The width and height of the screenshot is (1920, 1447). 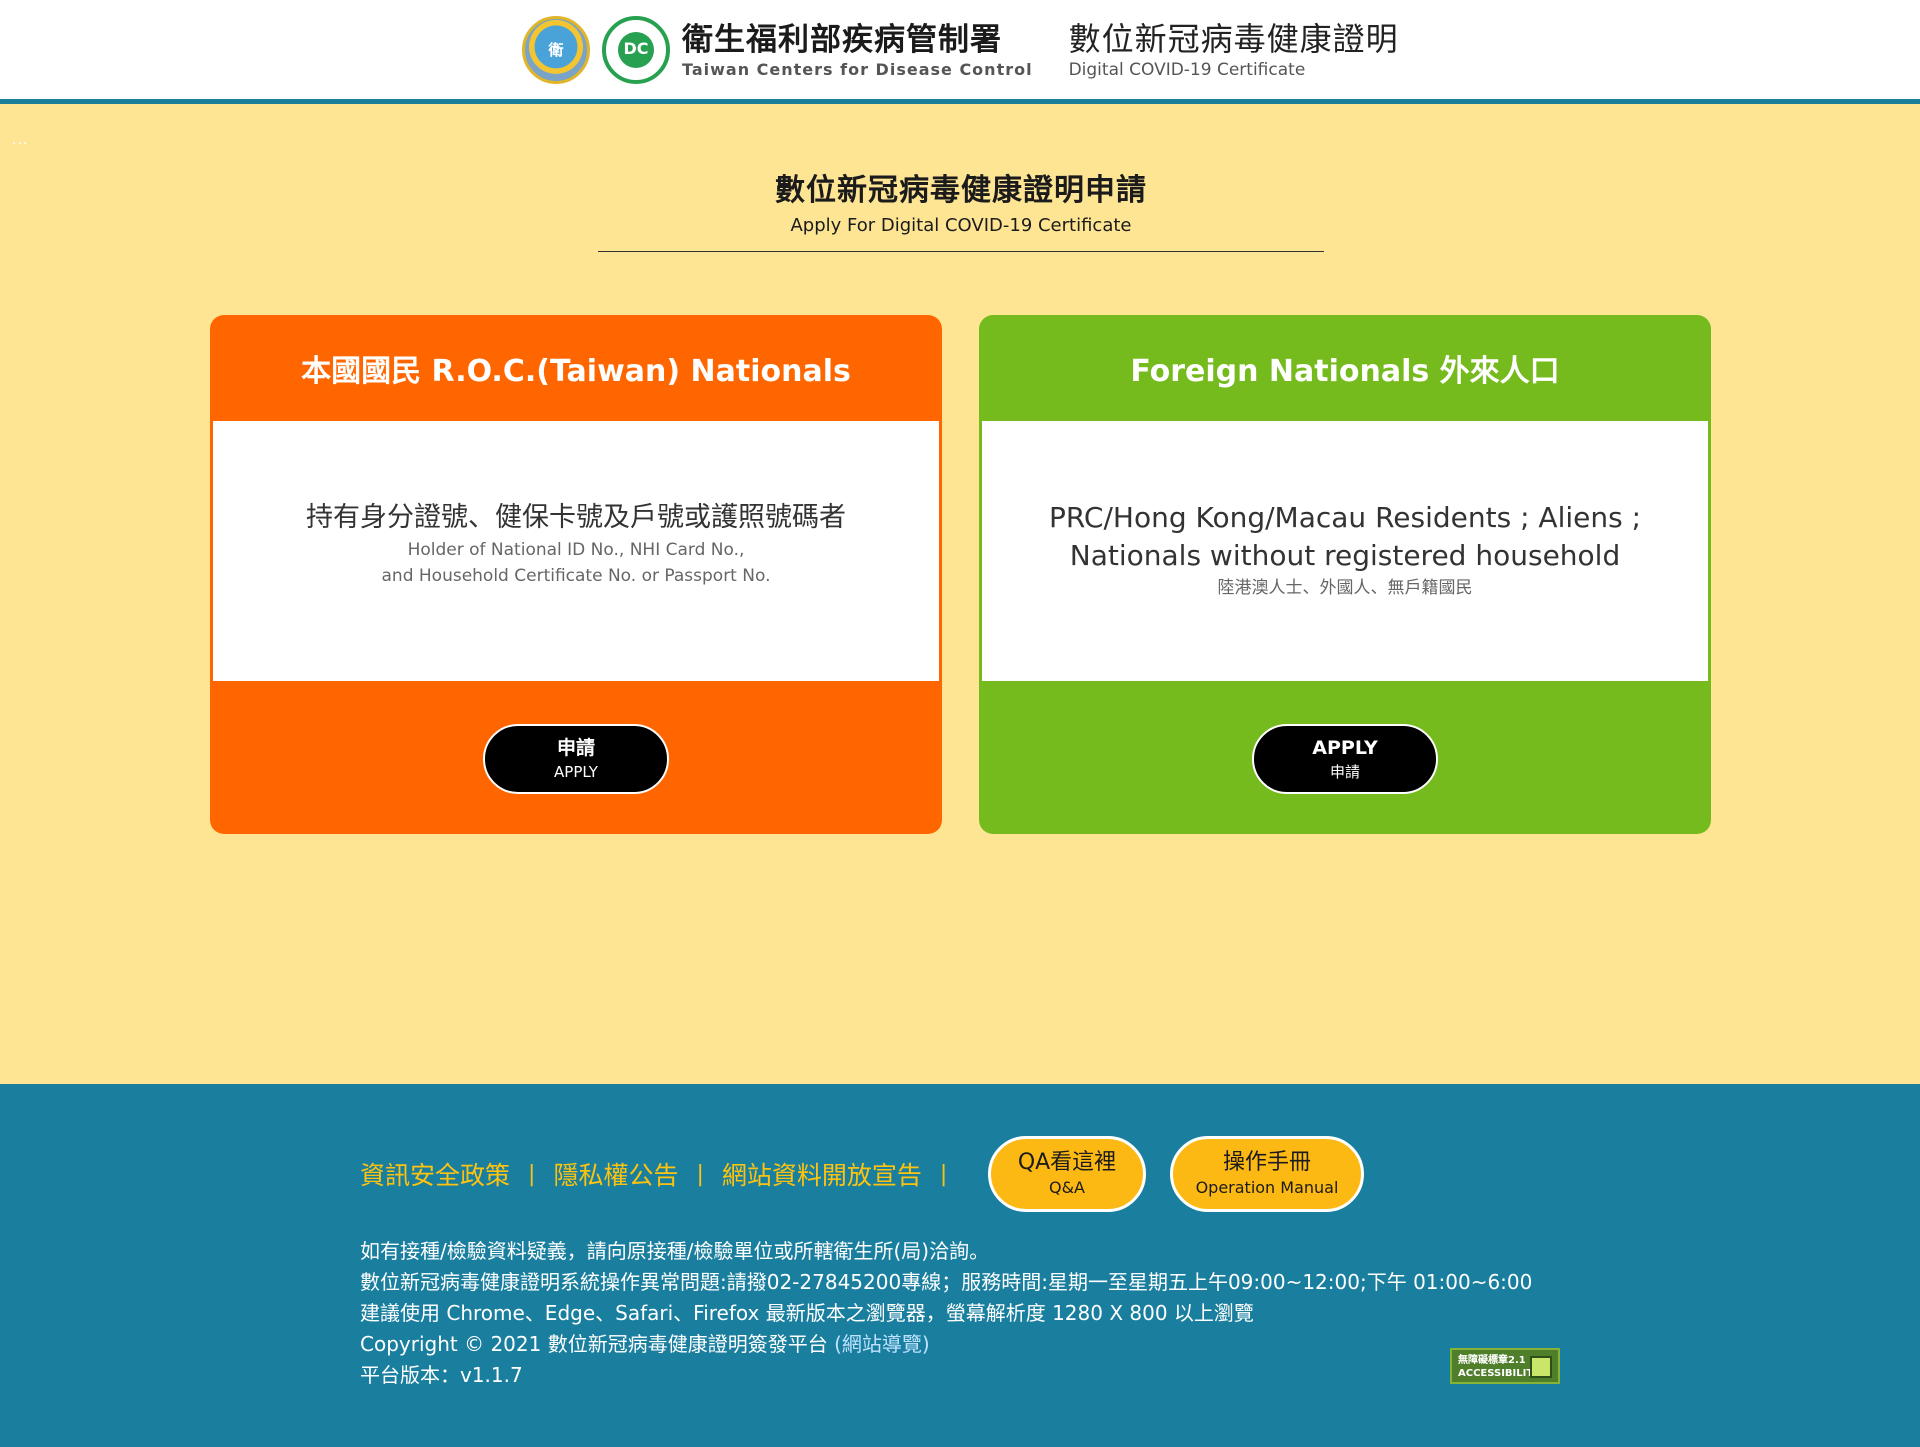 What do you see at coordinates (556, 50) in the screenshot?
I see `moh-emblem-icon: 衛` at bounding box center [556, 50].